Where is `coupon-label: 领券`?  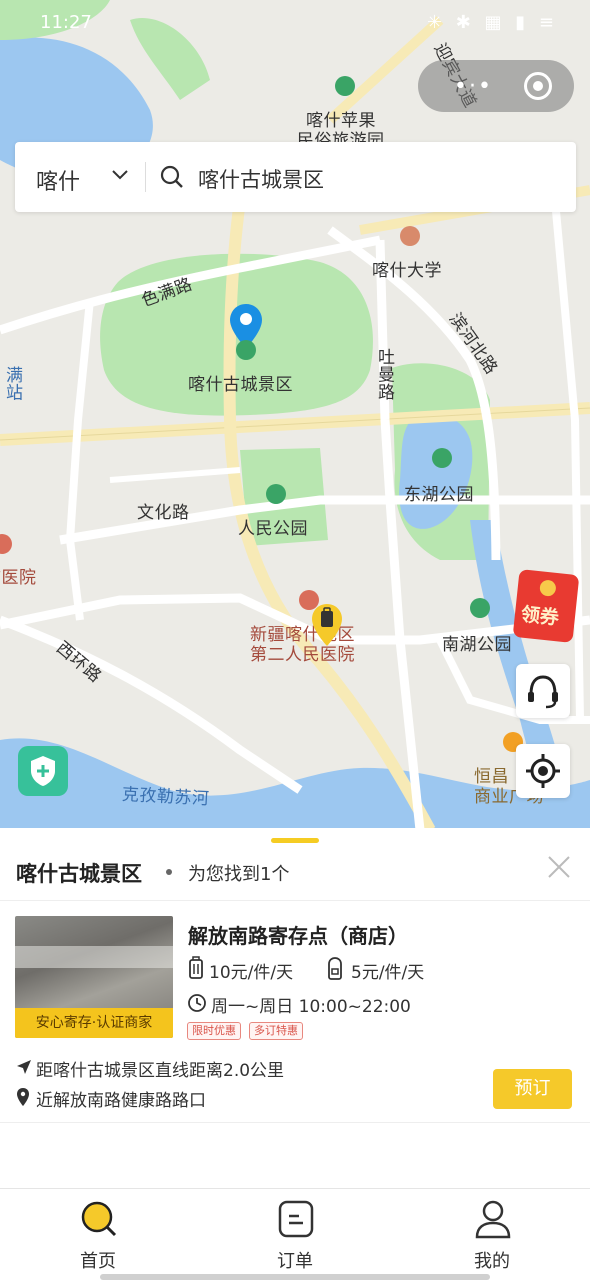
coupon-label: 领券 is located at coordinates (539, 616).